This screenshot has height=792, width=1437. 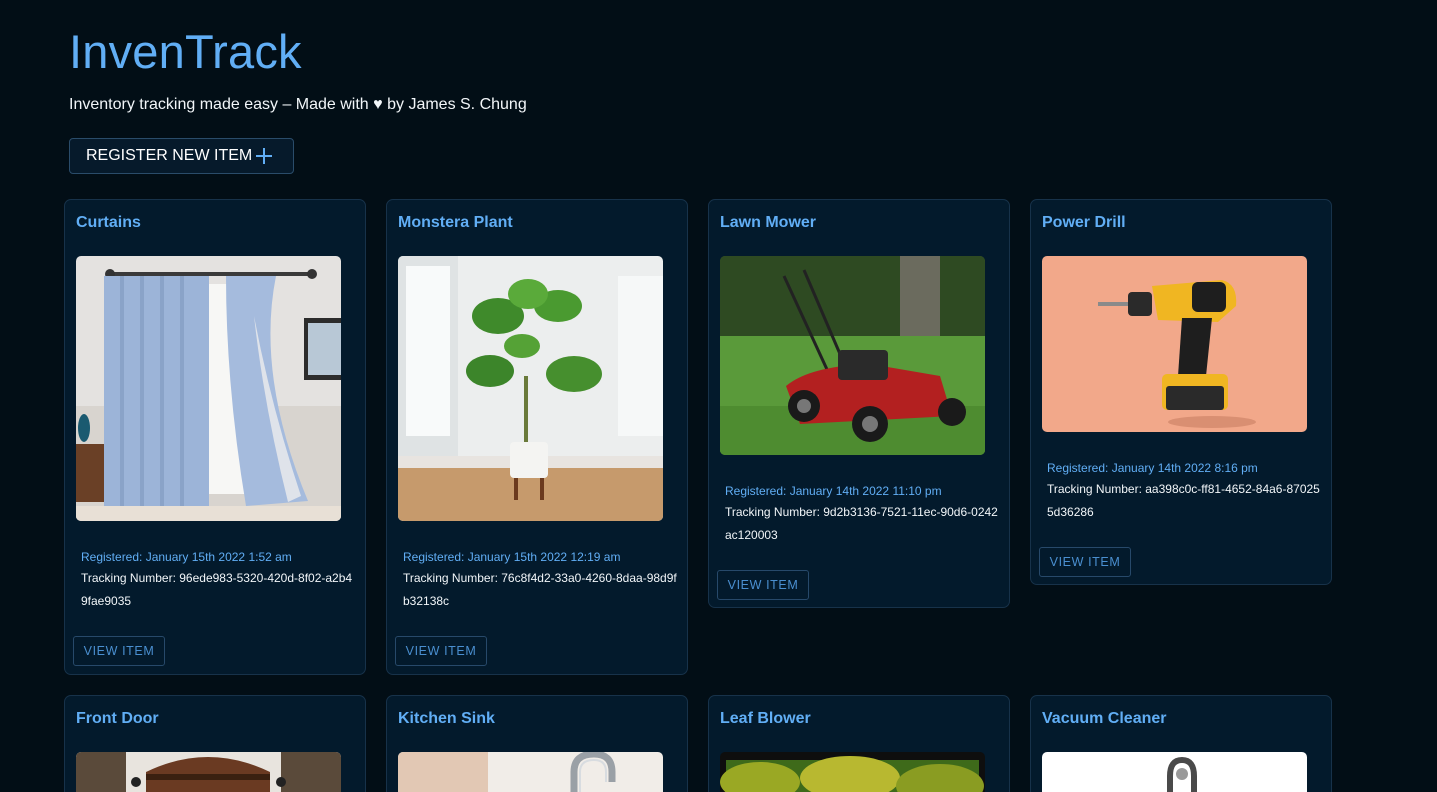 I want to click on registered-date: Registered: January 15th 2022 12:19 am, so click(x=512, y=557).